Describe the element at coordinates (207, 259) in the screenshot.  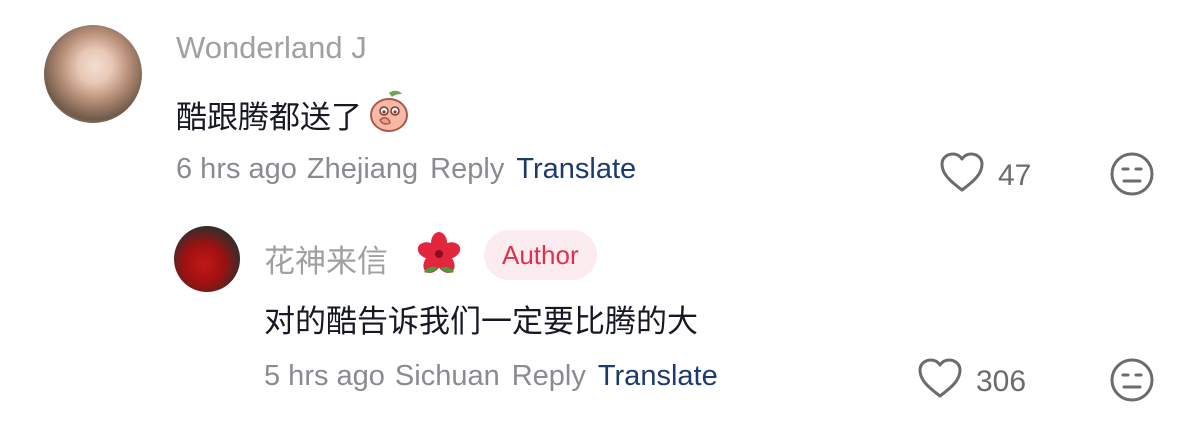
I see `reply-avatar` at that location.